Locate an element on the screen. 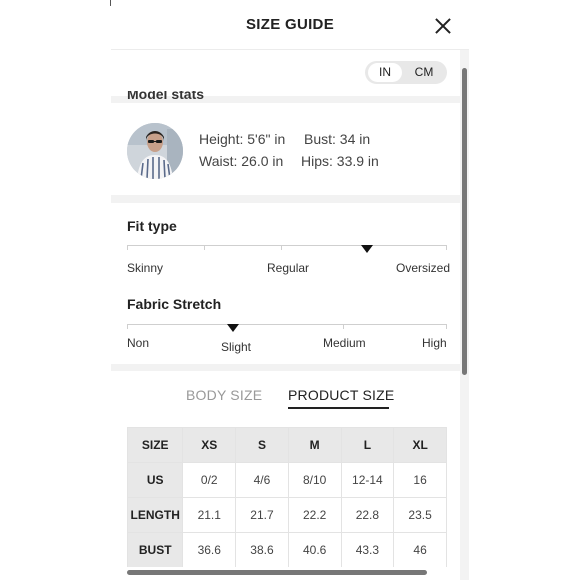 The height and width of the screenshot is (580, 580). table-header-cell: S is located at coordinates (262, 445).